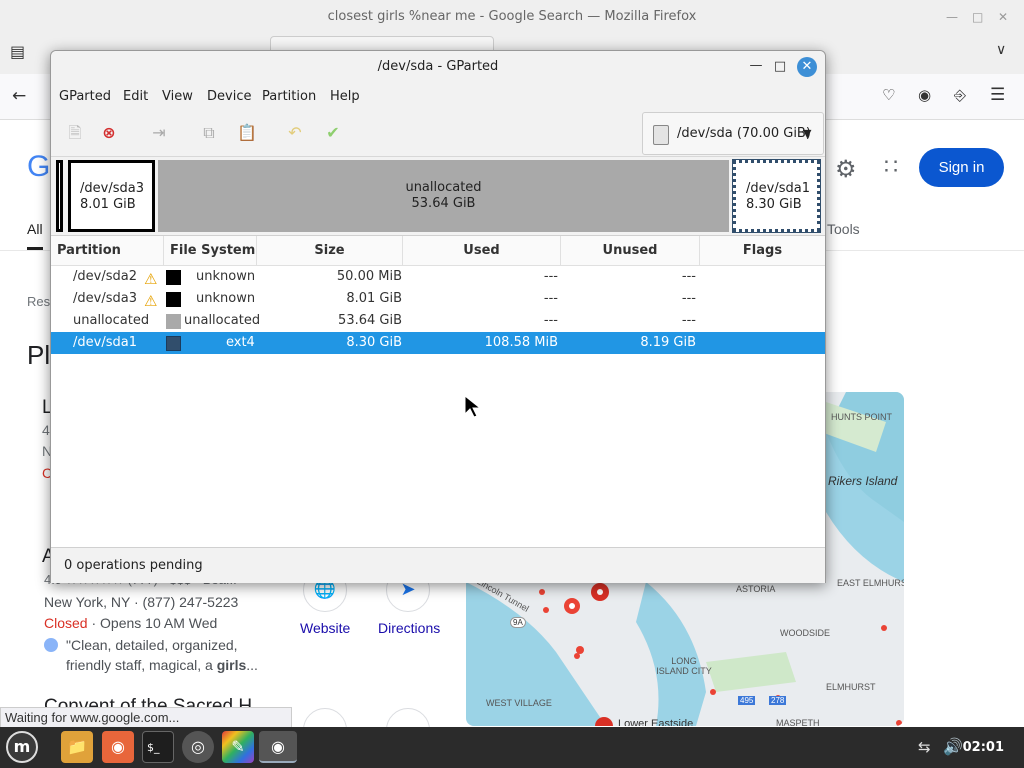 Image resolution: width=1024 pixels, height=768 pixels. What do you see at coordinates (983, 747) in the screenshot?
I see `clock: 02:01` at bounding box center [983, 747].